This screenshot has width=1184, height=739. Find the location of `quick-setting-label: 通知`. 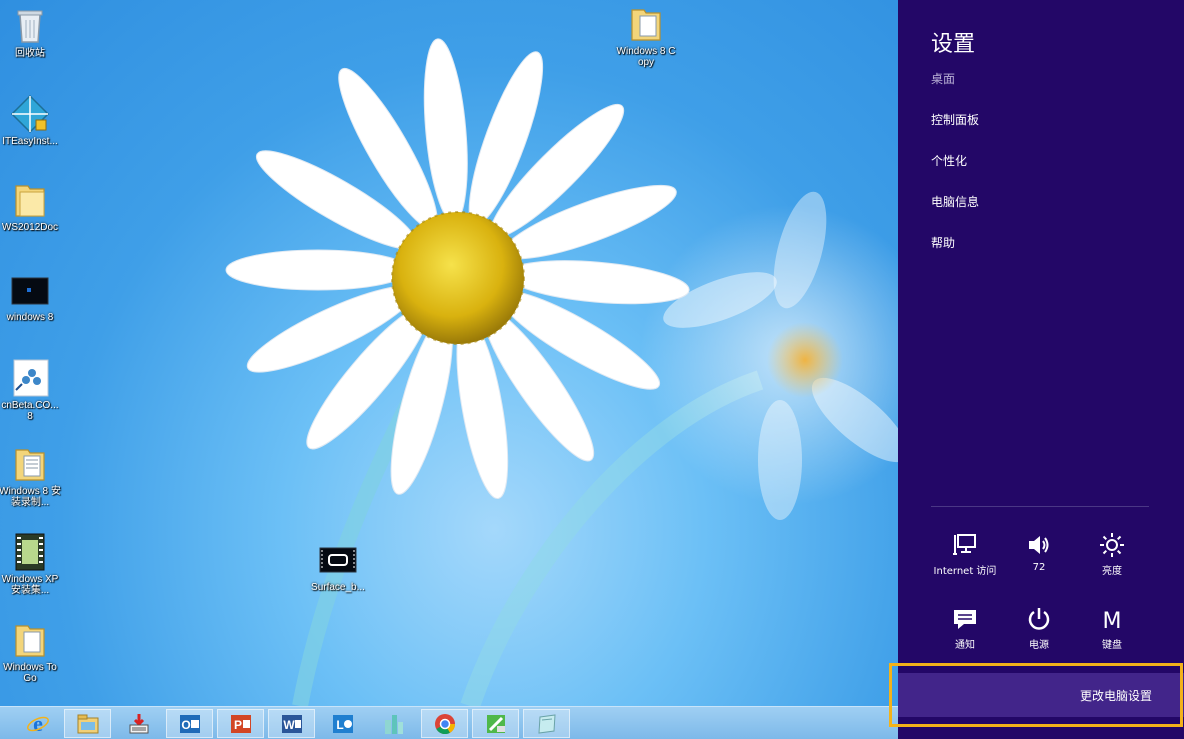

quick-setting-label: 通知 is located at coordinates (965, 645).